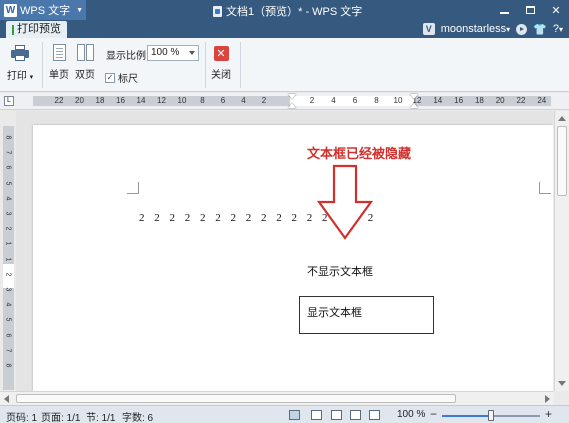  Describe the element at coordinates (355, 415) in the screenshot. I see `web-view-icon` at that location.